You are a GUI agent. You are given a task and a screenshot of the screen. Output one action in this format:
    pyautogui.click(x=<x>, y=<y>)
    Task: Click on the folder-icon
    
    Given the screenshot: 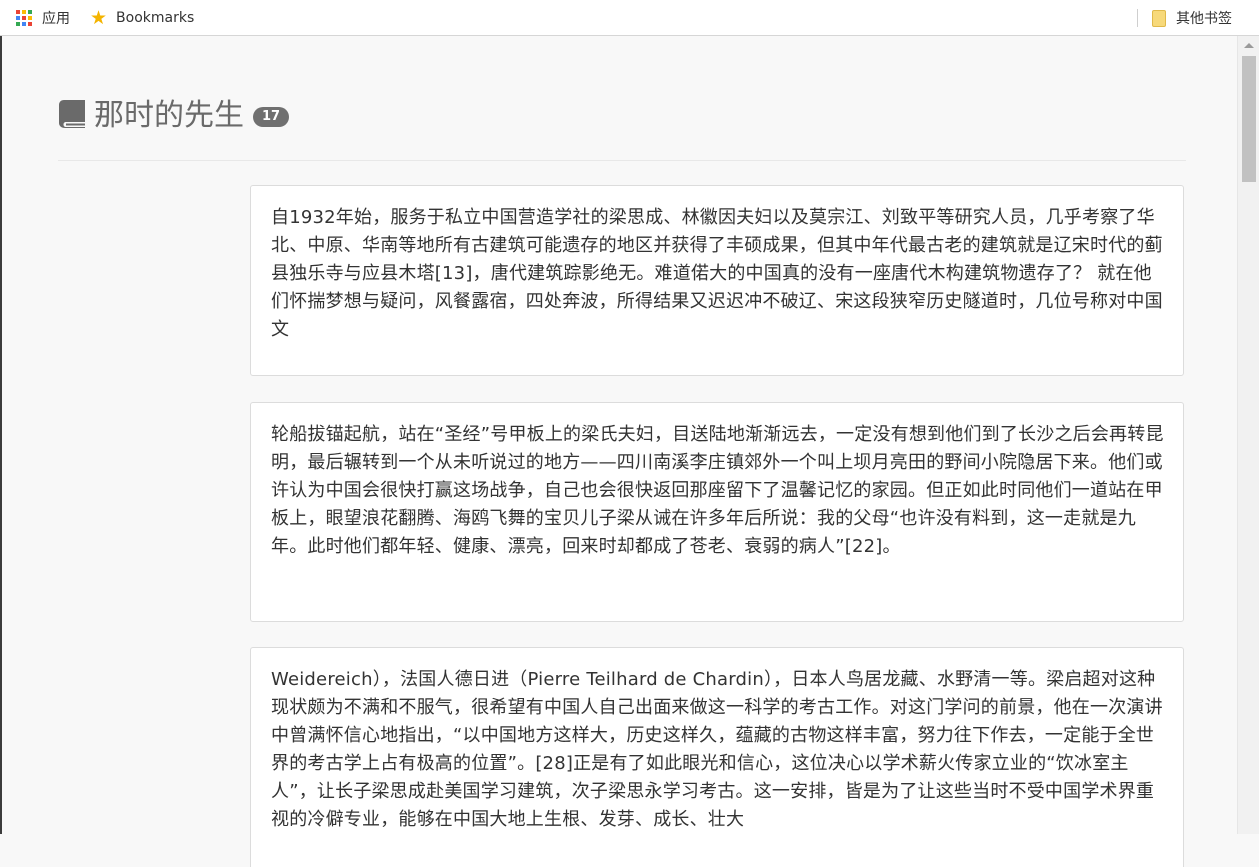 What is the action you would take?
    pyautogui.click(x=1159, y=18)
    